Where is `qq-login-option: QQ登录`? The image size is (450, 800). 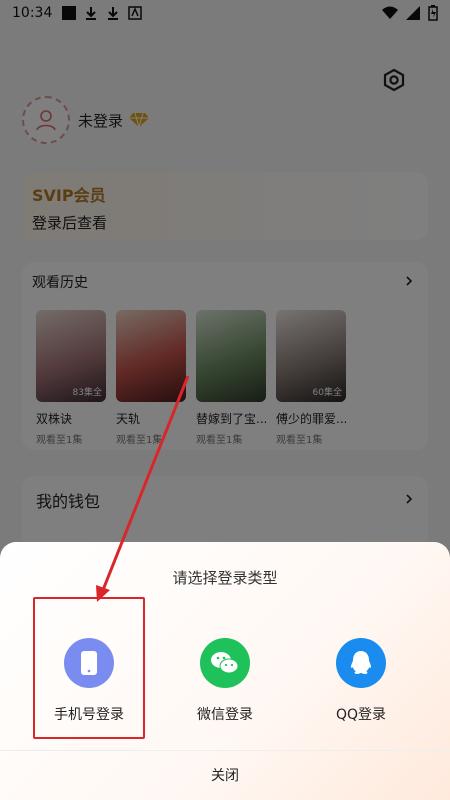
qq-login-option: QQ登录 is located at coordinates (361, 681).